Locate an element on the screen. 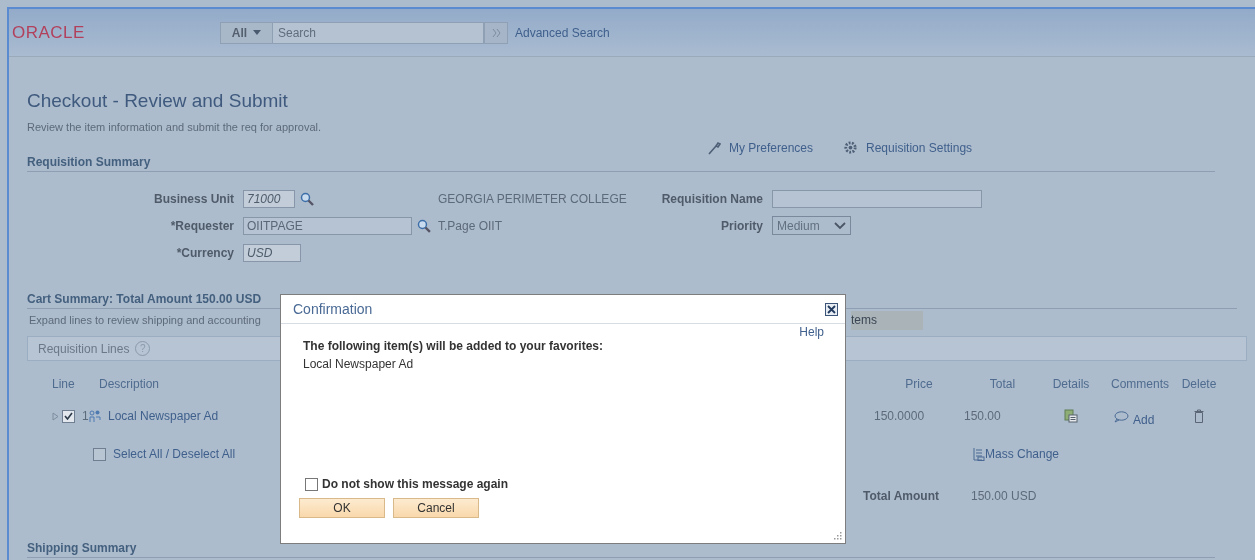  close-icon is located at coordinates (831, 309).